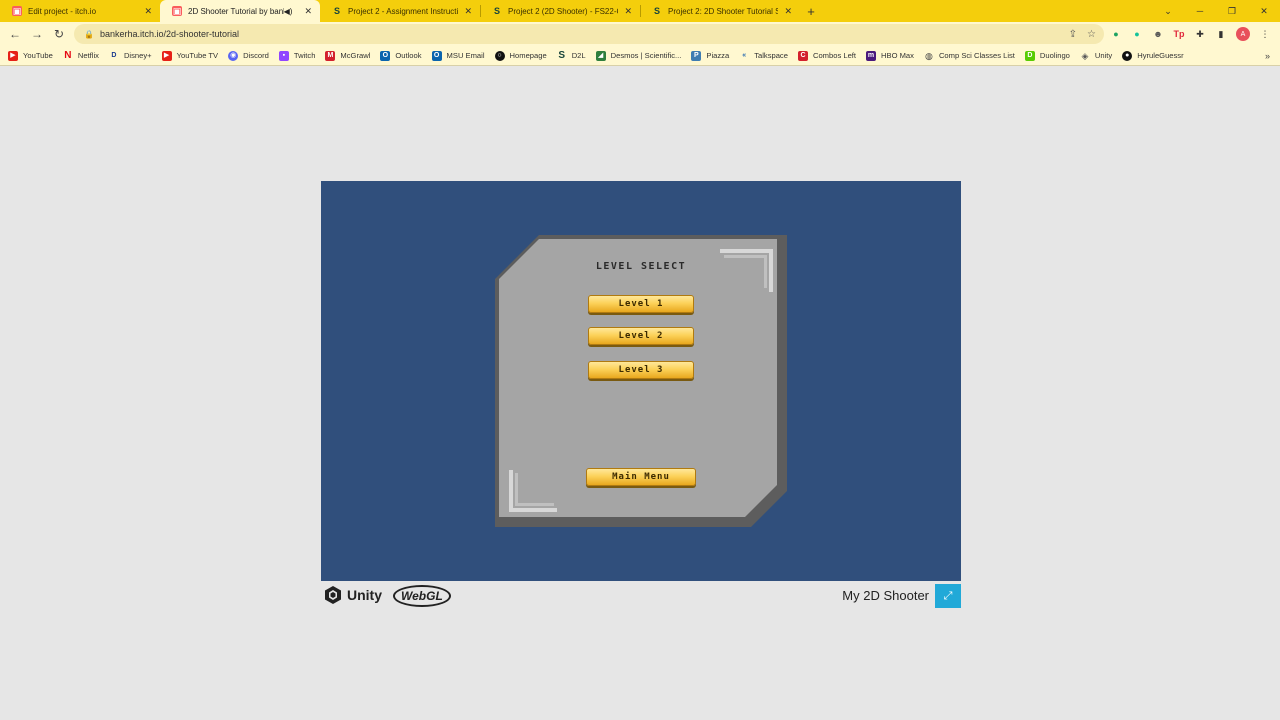  I want to click on bookmark-homepage: ○ Homepage, so click(520, 55).